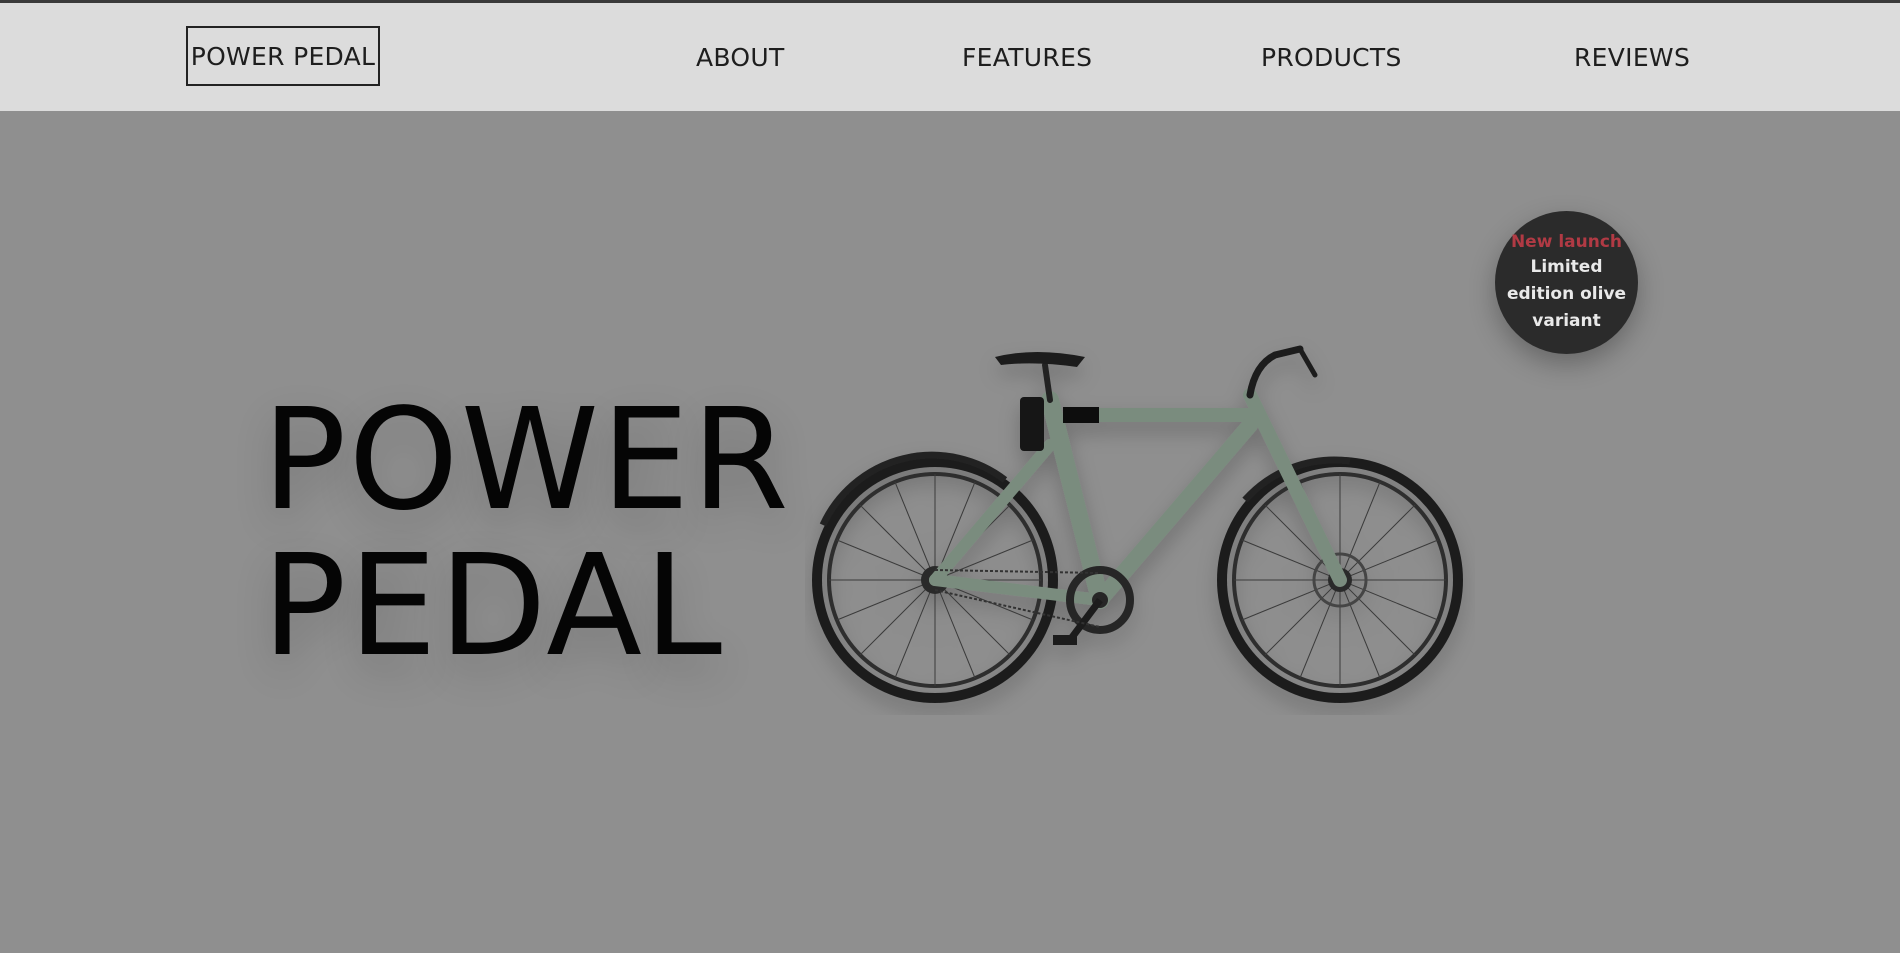 The image size is (1900, 953). Describe the element at coordinates (1566, 294) in the screenshot. I see `badge-line-2: edition olive` at that location.